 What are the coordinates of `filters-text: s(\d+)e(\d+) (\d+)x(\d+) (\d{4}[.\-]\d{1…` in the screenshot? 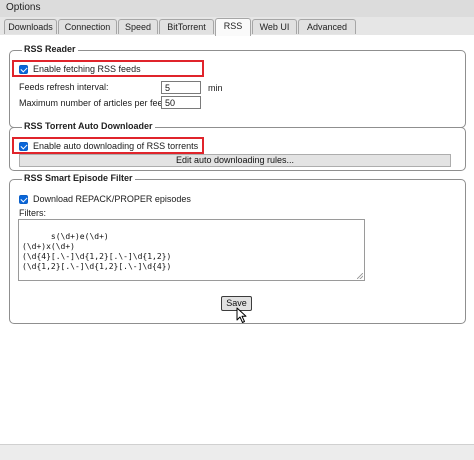 It's located at (97, 251).